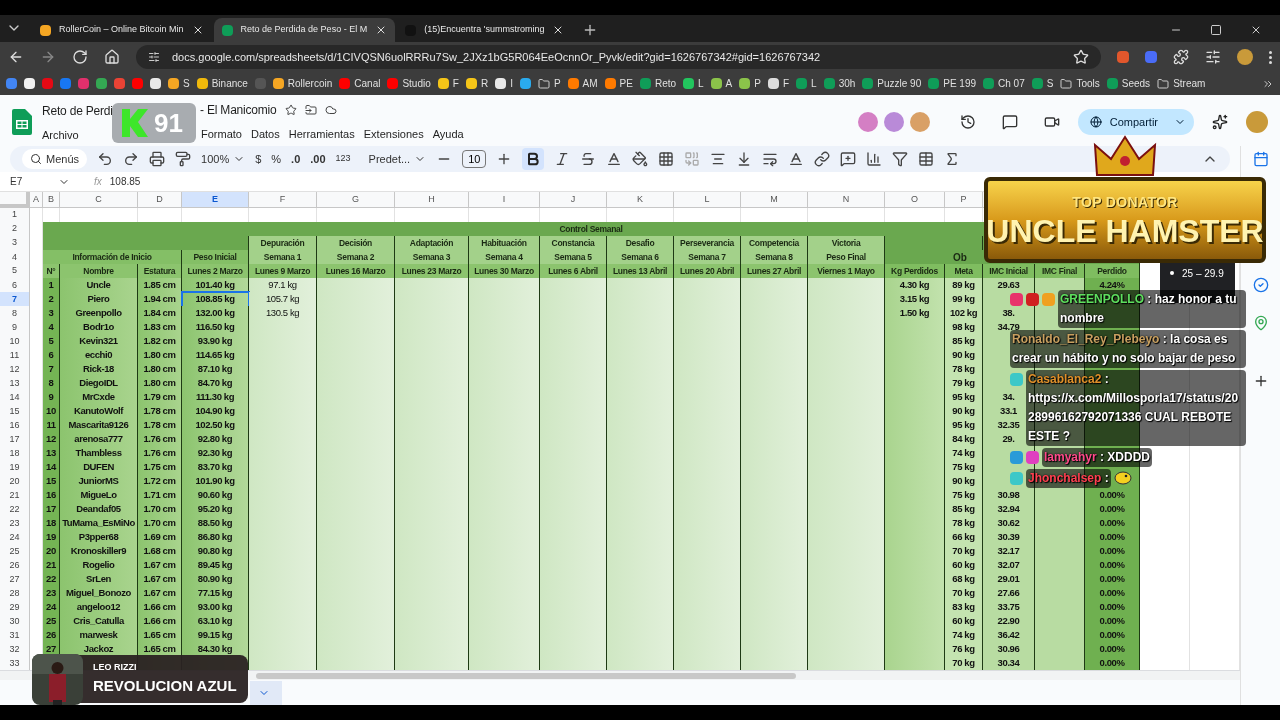  Describe the element at coordinates (265, 134) in the screenshot. I see `menu-item: Datos` at that location.